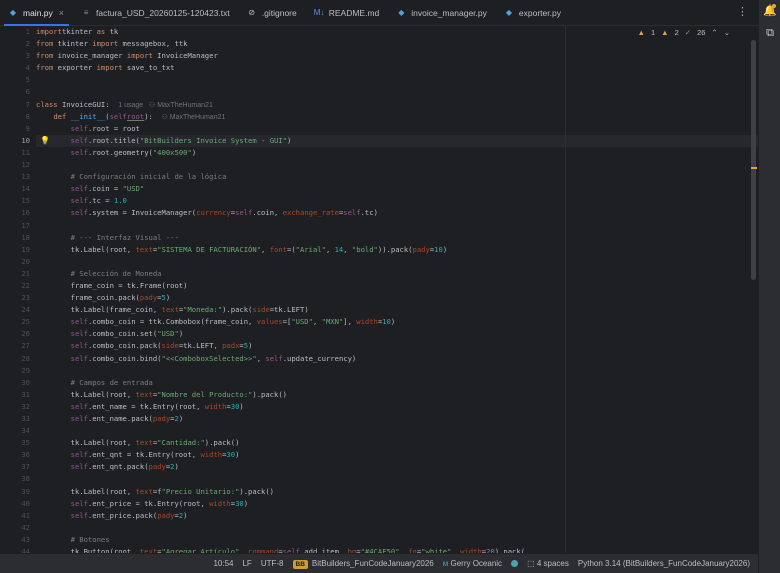 The image size is (780, 573). I want to click on line-number: 43, so click(18, 540).